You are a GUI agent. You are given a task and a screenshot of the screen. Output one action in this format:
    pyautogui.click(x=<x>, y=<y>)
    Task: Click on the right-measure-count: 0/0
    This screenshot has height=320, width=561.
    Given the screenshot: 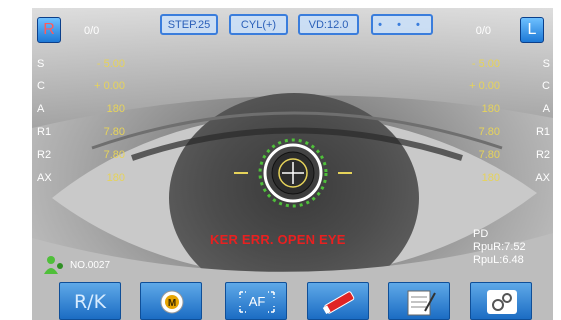 What is the action you would take?
    pyautogui.click(x=92, y=31)
    